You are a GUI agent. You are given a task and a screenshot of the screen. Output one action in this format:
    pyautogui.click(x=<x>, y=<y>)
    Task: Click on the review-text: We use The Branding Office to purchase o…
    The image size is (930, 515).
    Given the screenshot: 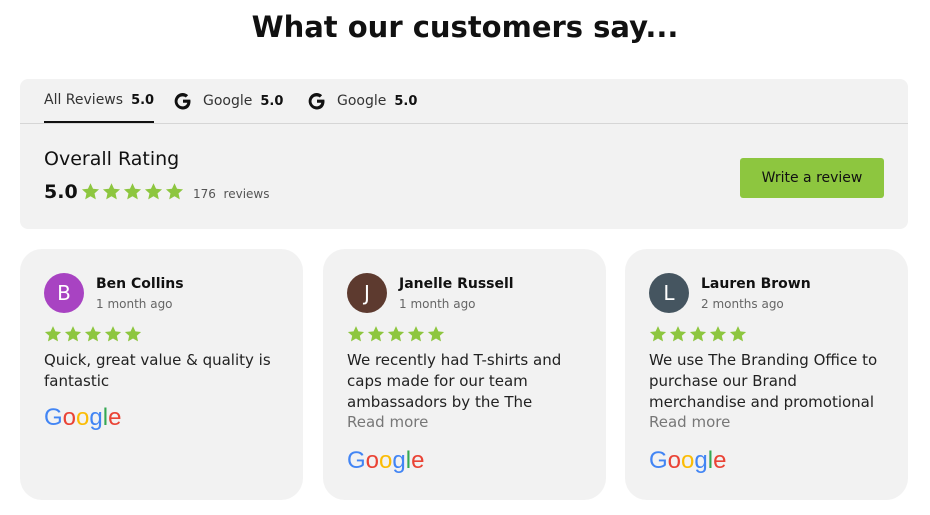 What is the action you would take?
    pyautogui.click(x=763, y=381)
    